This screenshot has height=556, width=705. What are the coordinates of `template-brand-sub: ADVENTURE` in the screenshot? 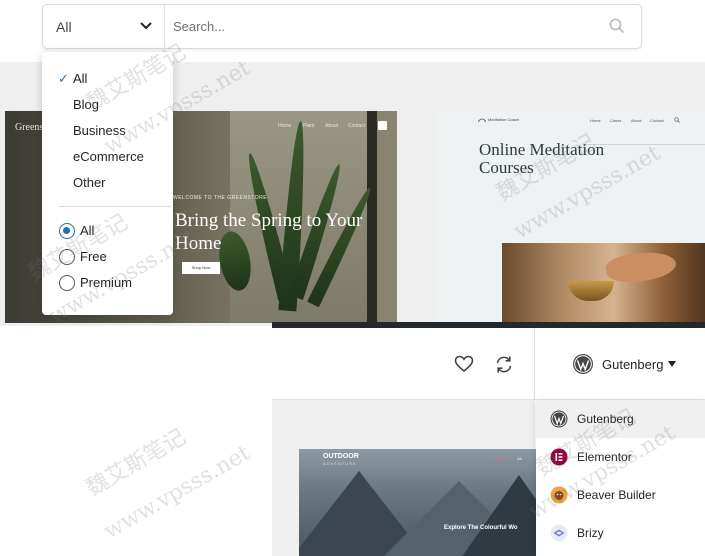 It's located at (340, 463).